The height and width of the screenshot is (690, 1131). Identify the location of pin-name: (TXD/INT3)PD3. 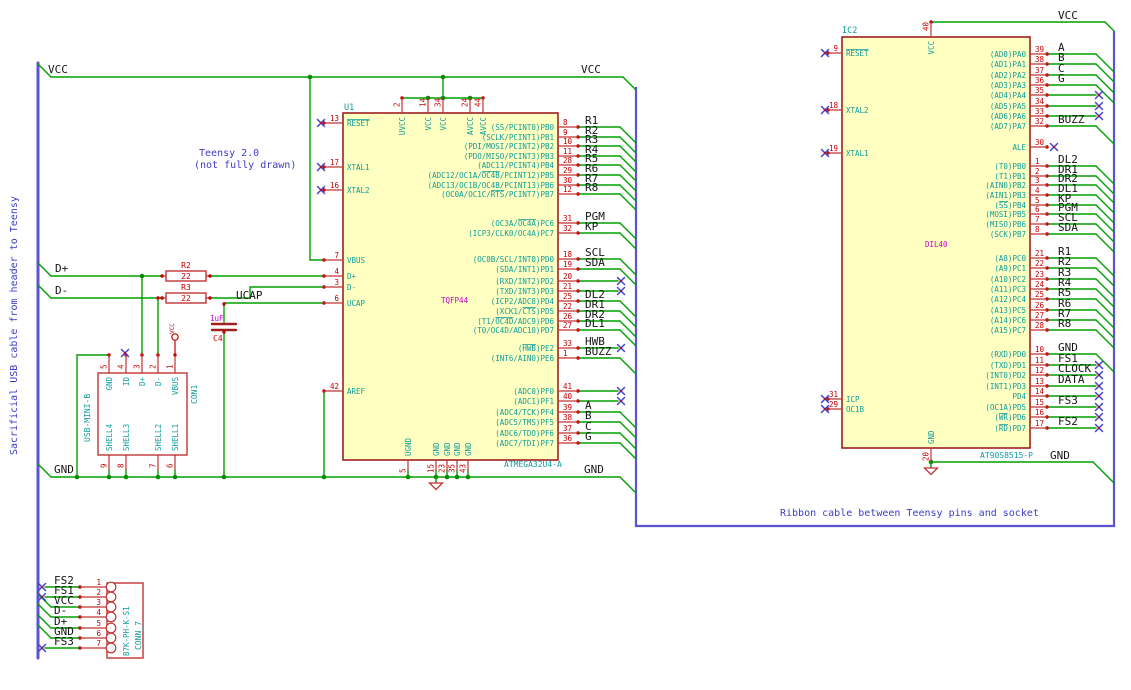
(524, 291).